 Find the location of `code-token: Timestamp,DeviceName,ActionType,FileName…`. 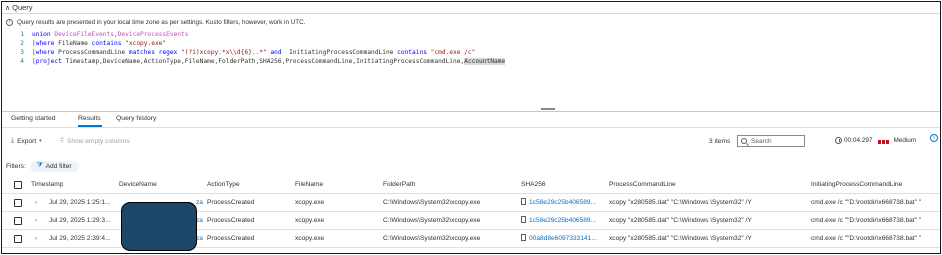

code-token: Timestamp,DeviceName,ActionType,FileName… is located at coordinates (265, 61).